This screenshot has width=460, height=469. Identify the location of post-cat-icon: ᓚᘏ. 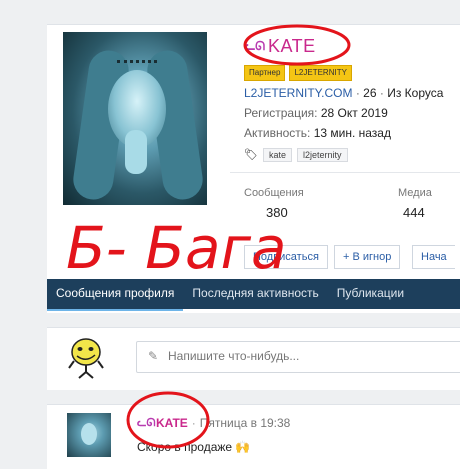
(146, 423).